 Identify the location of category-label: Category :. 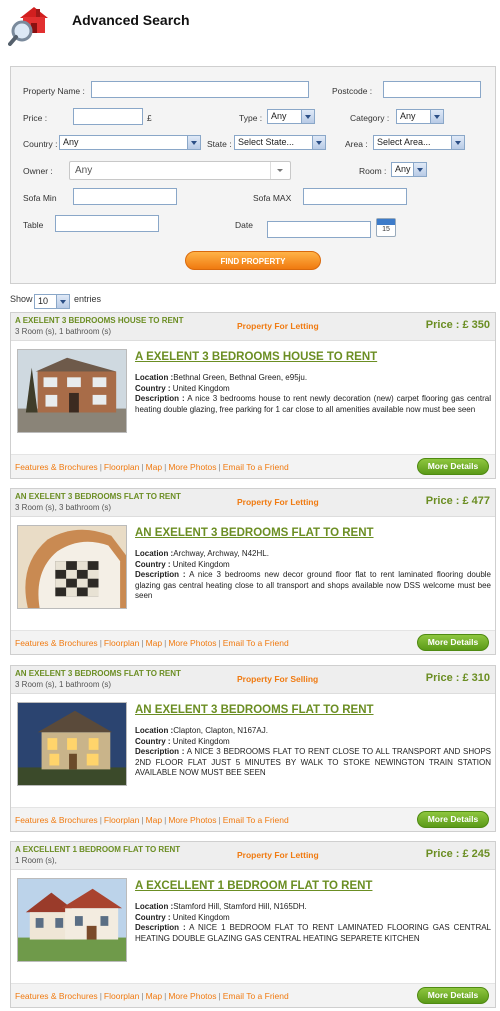
(370, 118).